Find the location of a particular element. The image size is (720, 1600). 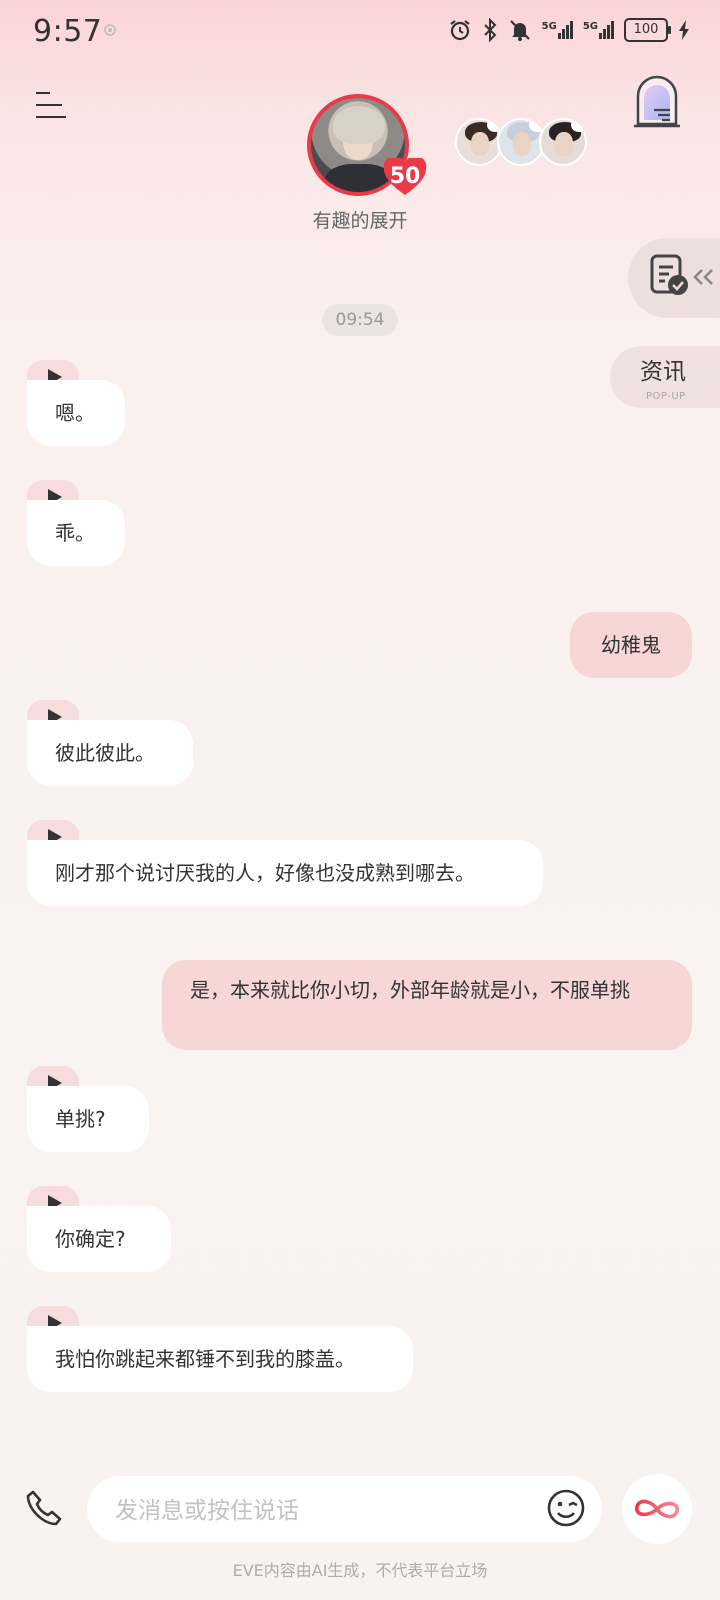

message-bubble: 刚才那个说讨厌我的人，好像也没成熟到哪去。 is located at coordinates (285, 873).